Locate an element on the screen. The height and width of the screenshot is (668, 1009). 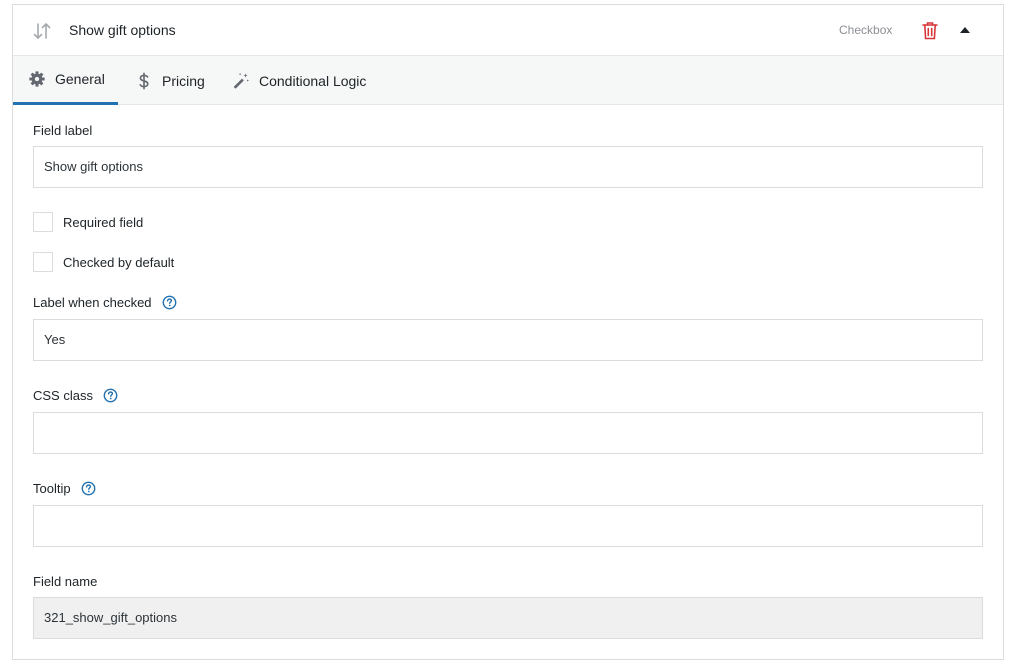
field-label-input-value: Show gift options is located at coordinates (94, 166).